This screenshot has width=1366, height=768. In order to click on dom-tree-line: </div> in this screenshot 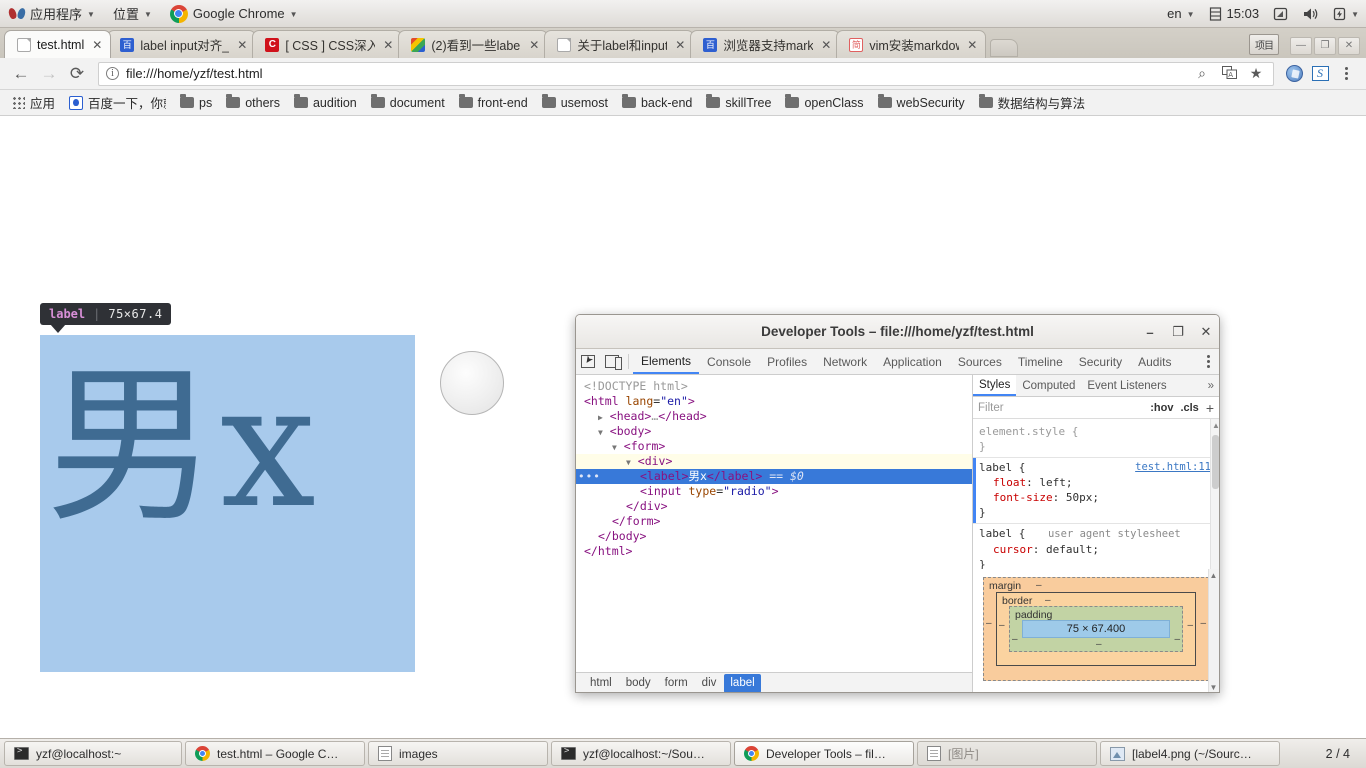, I will do `click(774, 506)`.